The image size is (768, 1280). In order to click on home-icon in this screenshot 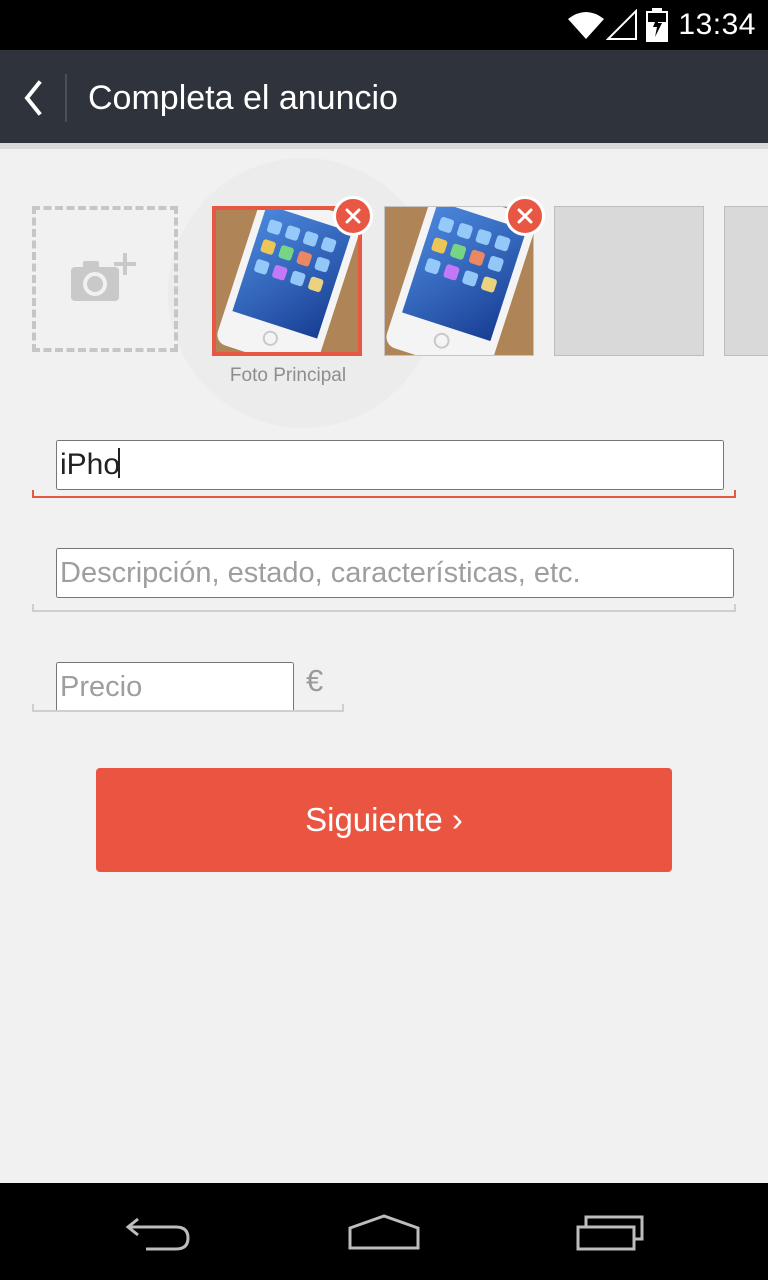, I will do `click(384, 1232)`.